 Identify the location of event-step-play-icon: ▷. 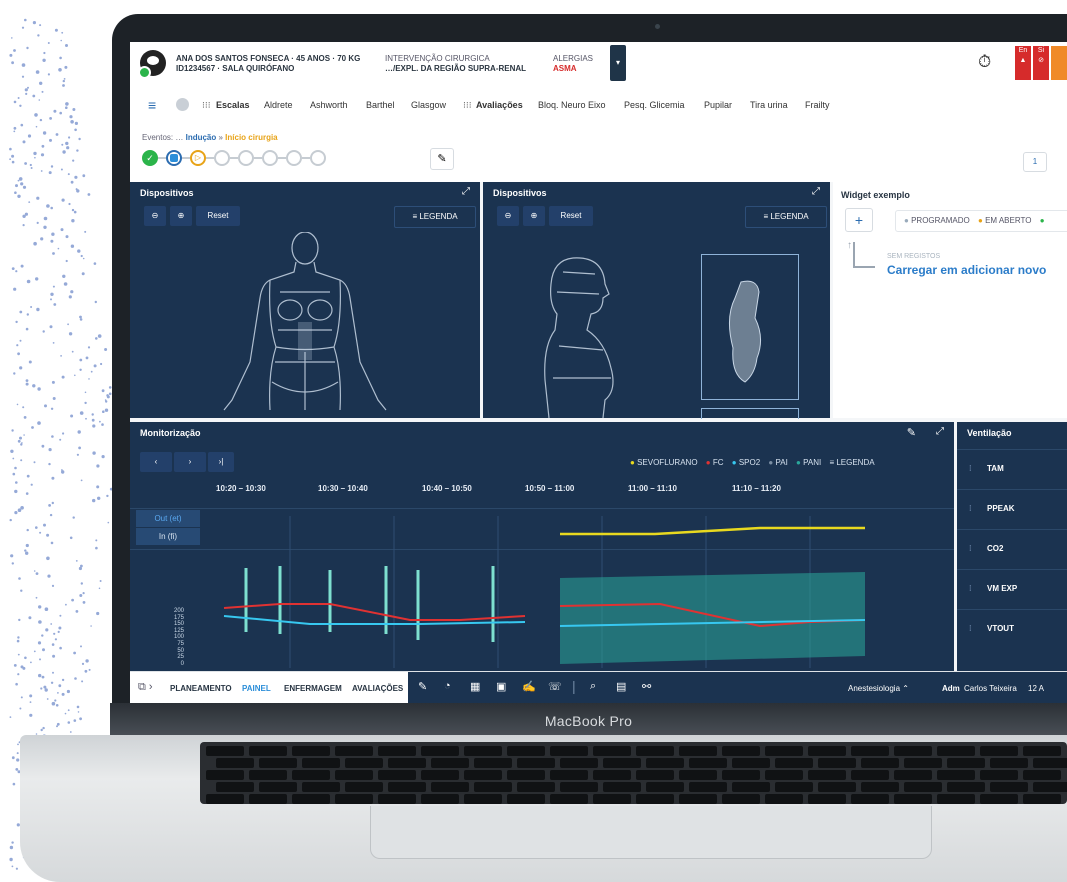
(198, 158).